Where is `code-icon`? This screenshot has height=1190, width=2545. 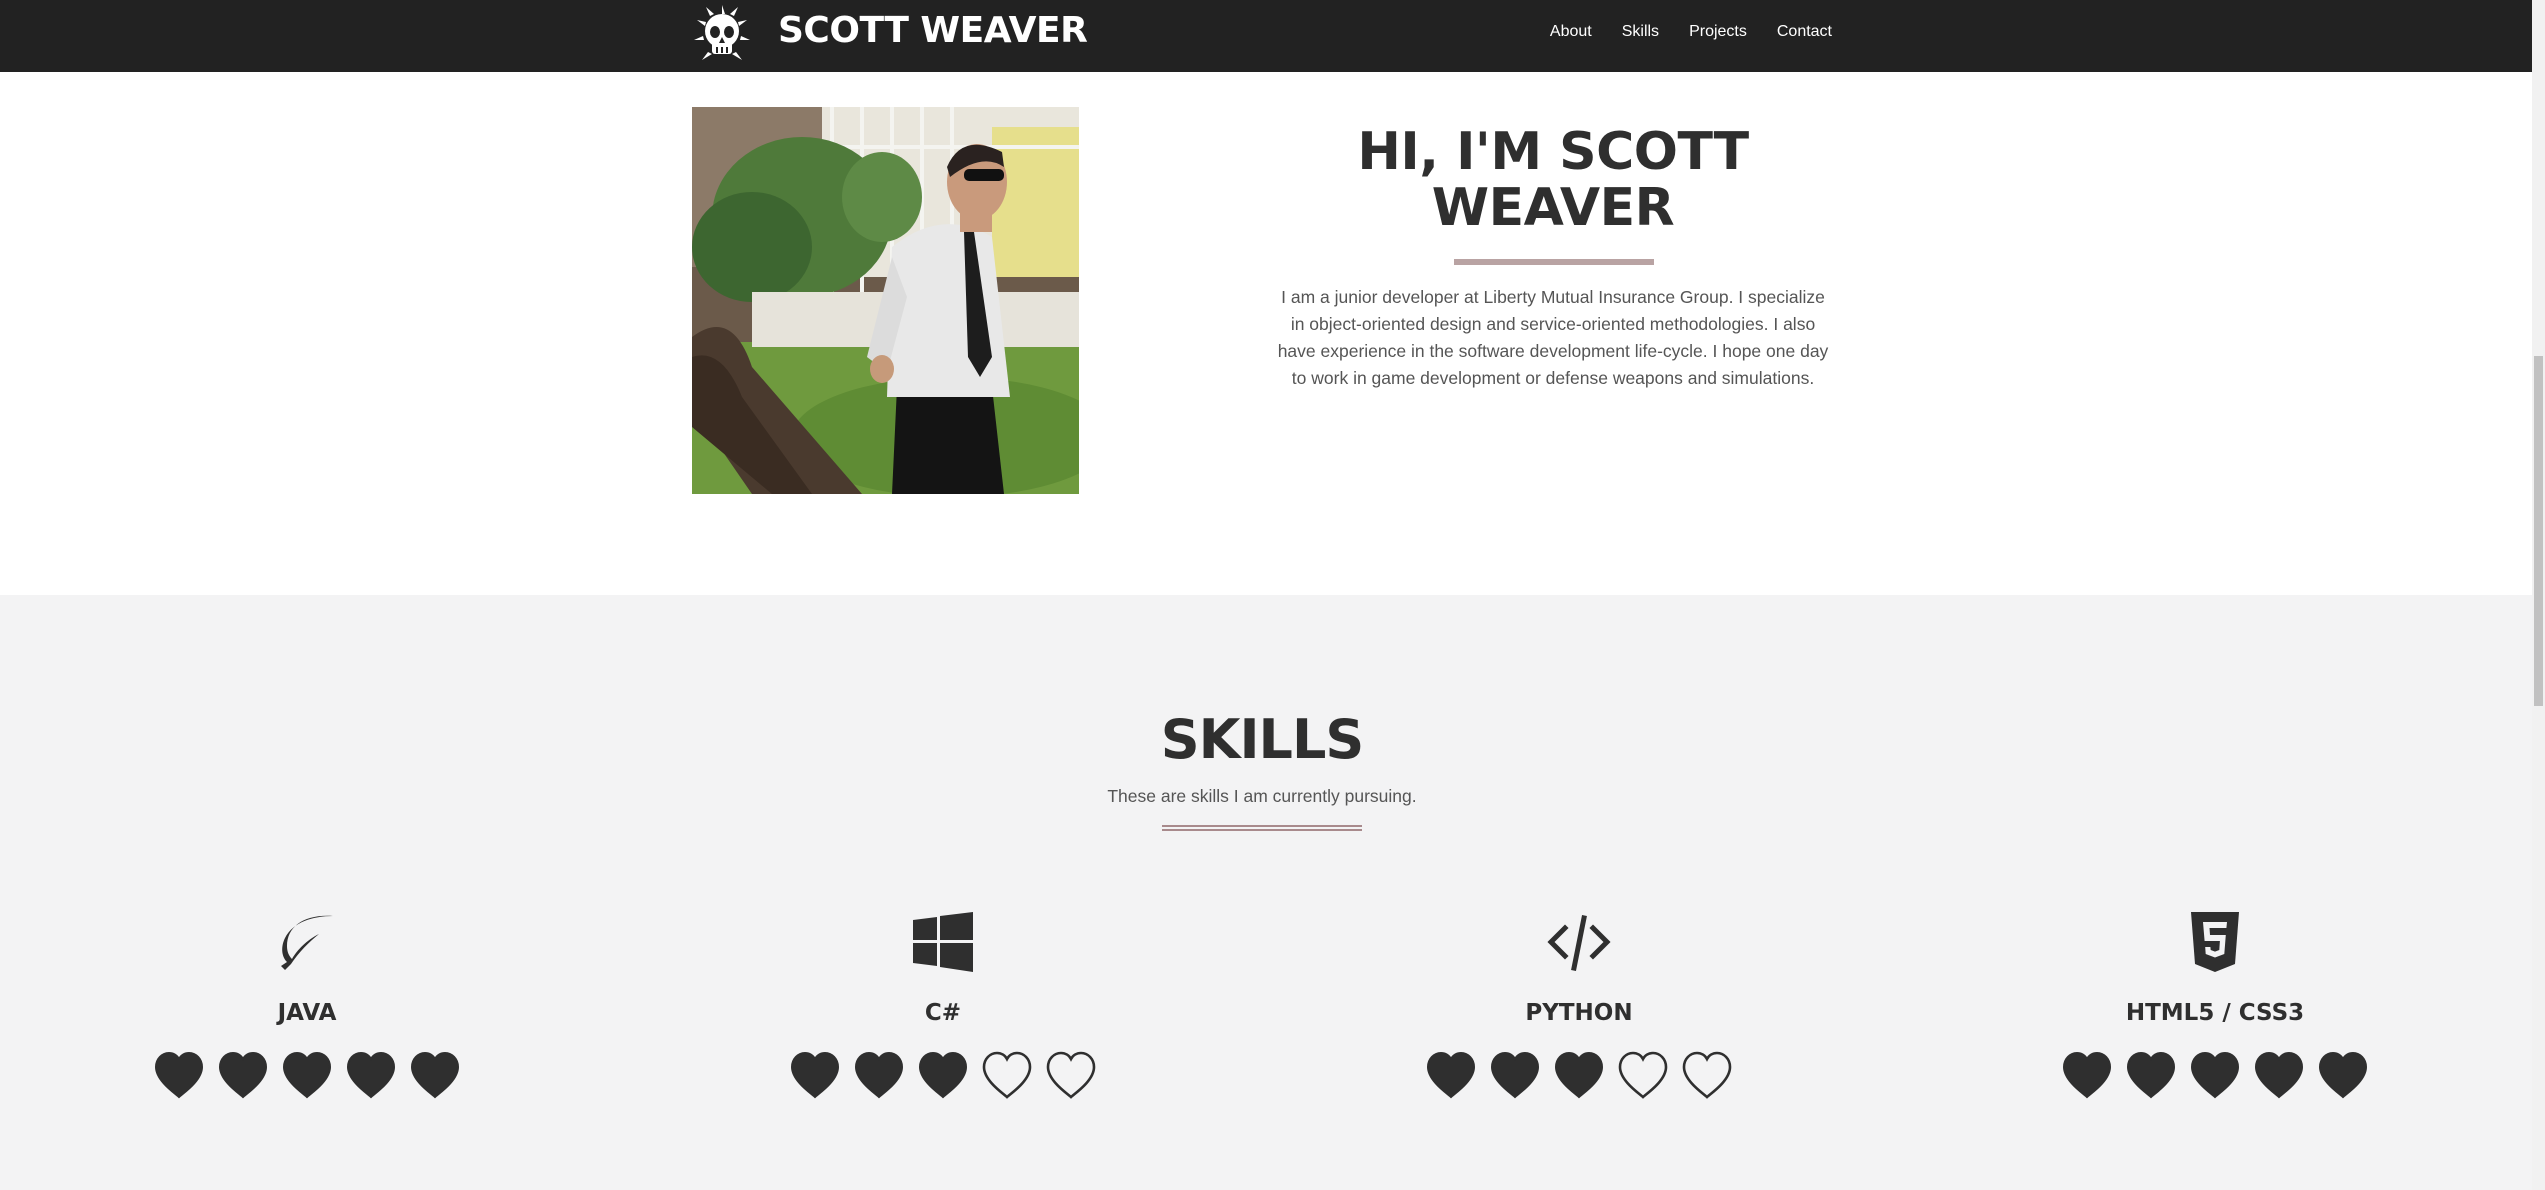 code-icon is located at coordinates (1579, 943).